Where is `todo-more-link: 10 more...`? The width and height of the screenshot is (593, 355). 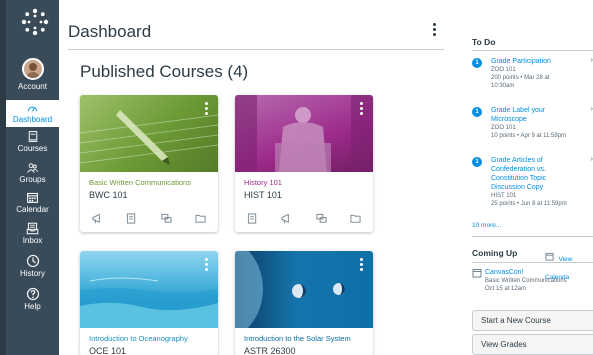 todo-more-link: 10 more... is located at coordinates (486, 225).